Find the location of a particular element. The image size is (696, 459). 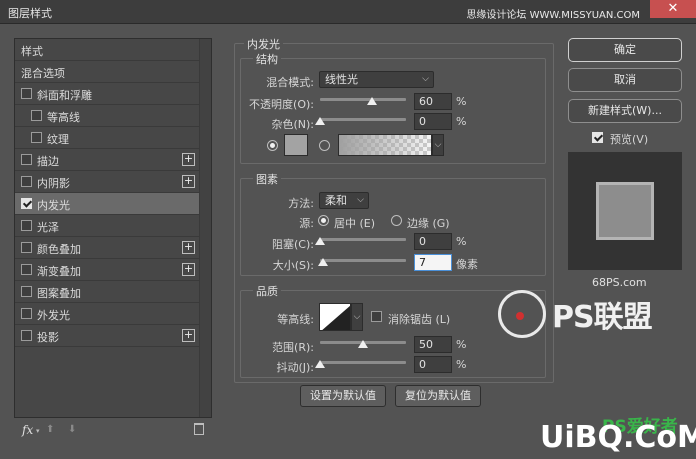

style-item-contour: 等高线 is located at coordinates (107, 116).